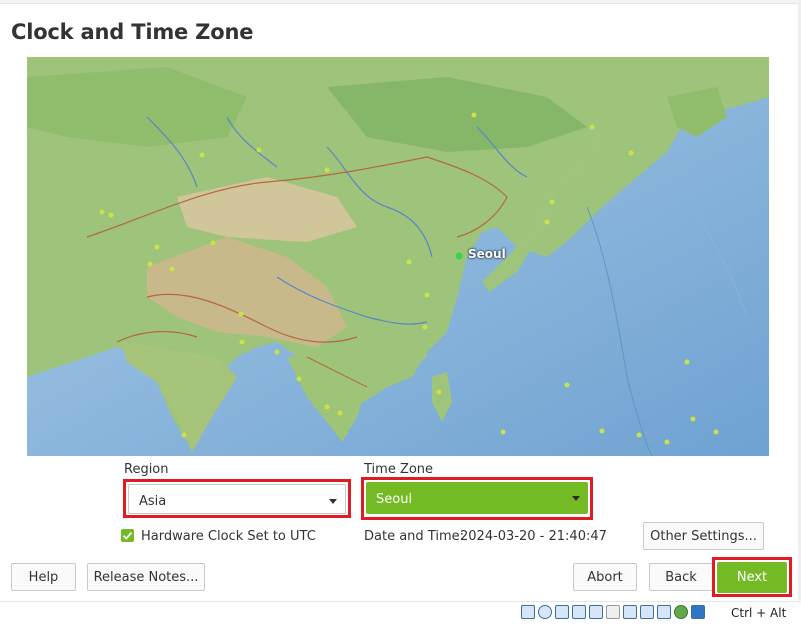 The height and width of the screenshot is (627, 801). Describe the element at coordinates (400, 2) in the screenshot. I see `window-top-edge` at that location.